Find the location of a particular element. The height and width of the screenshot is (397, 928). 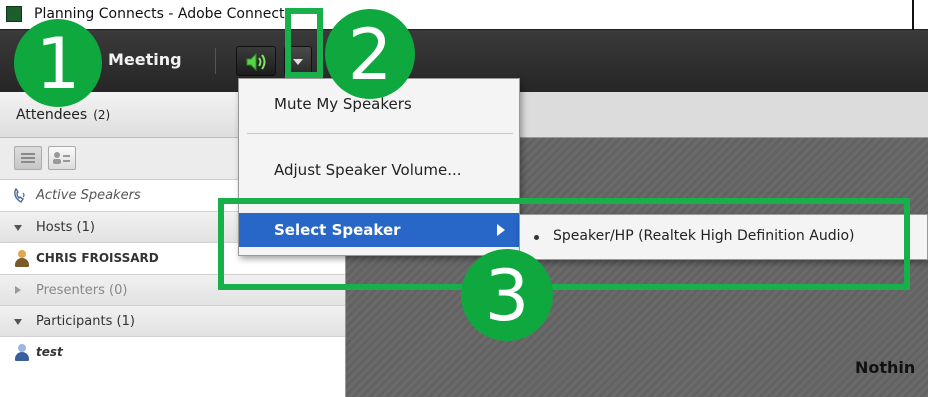

window-title: Planning Connects - Adobe Connect is located at coordinates (159, 14).